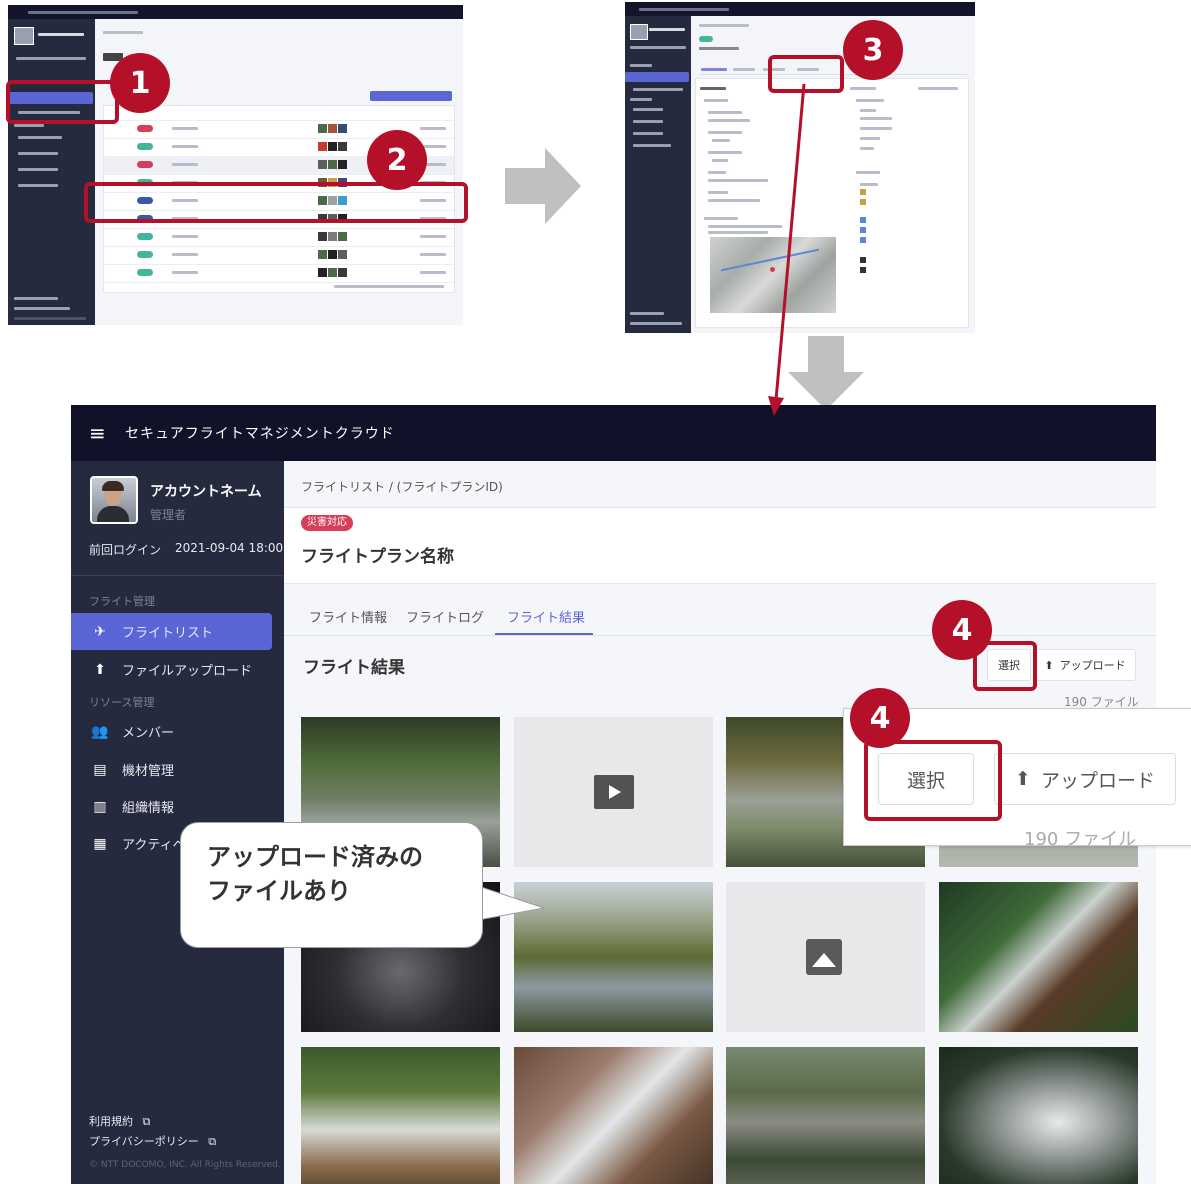  I want to click on sidebar-item-label: ファイルアップロード, so click(187, 671).